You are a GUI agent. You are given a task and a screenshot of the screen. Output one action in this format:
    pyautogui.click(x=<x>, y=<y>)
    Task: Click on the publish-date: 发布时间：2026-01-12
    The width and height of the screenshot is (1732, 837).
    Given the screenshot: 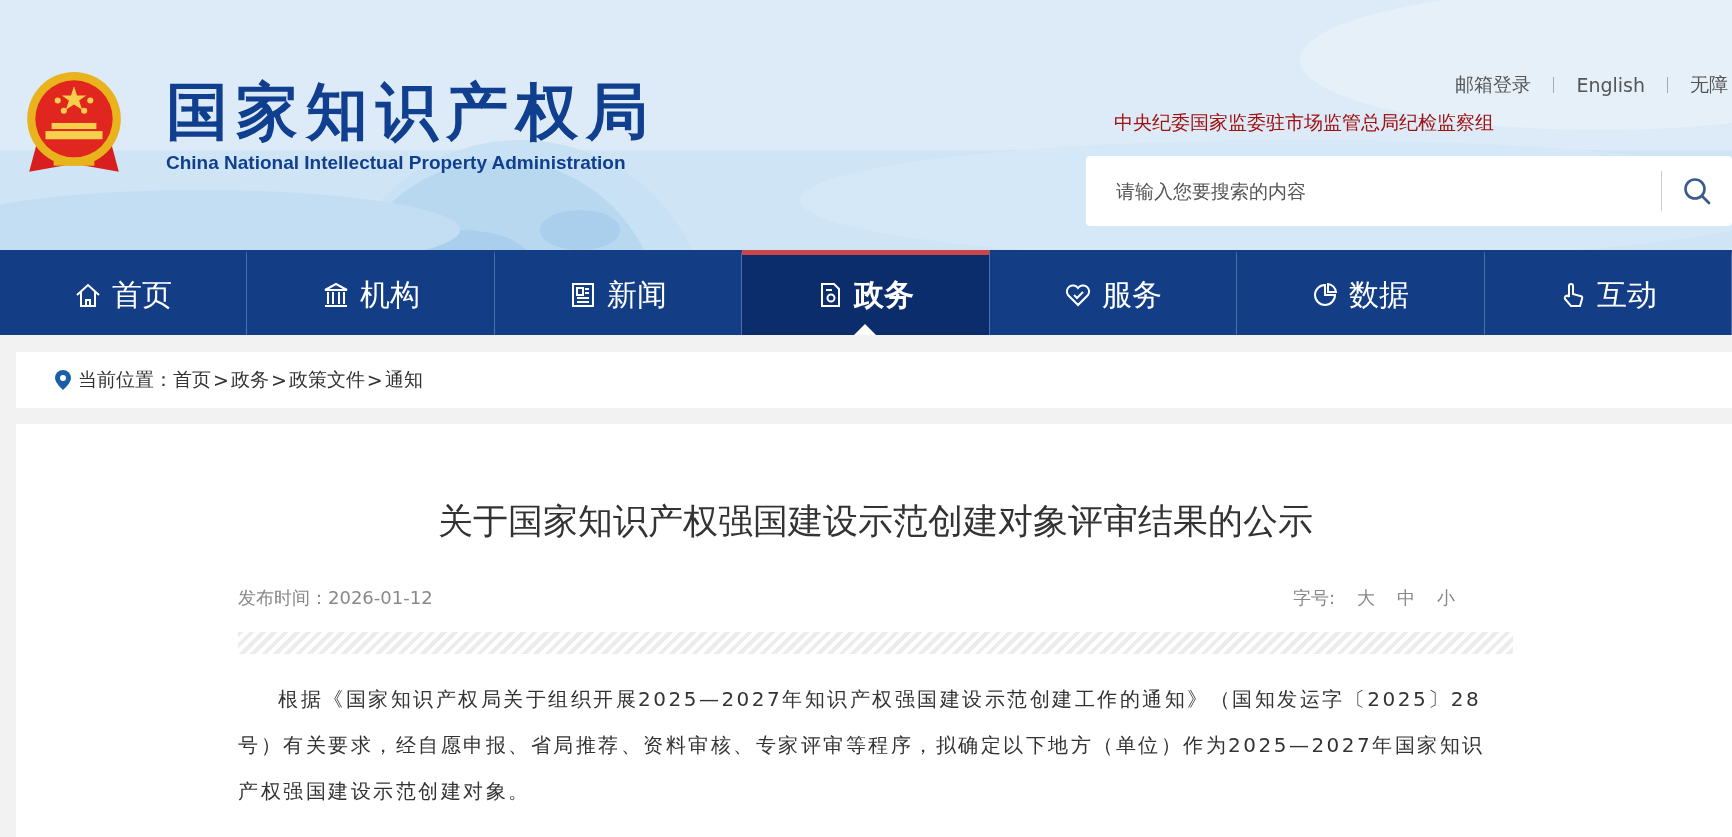 What is the action you would take?
    pyautogui.click(x=335, y=598)
    